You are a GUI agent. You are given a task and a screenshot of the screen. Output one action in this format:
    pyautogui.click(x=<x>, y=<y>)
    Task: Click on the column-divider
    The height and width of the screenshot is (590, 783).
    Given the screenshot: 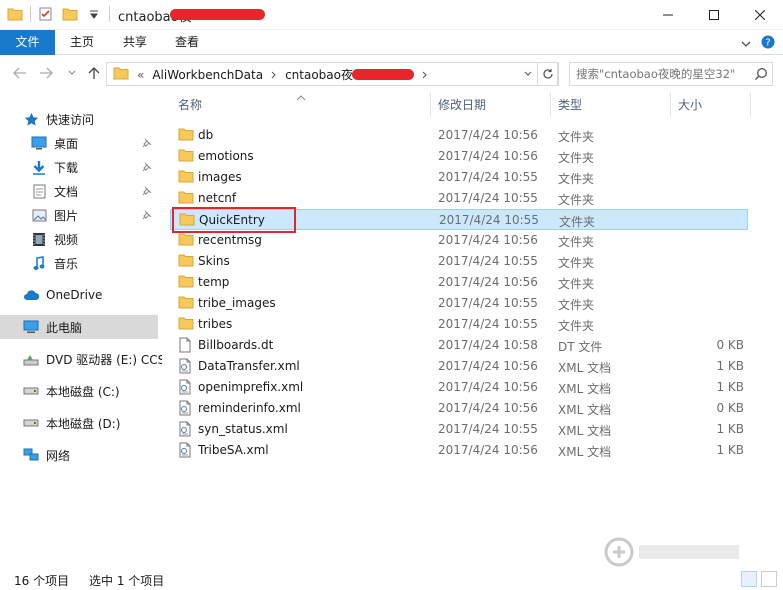 What is the action you would take?
    pyautogui.click(x=750, y=105)
    